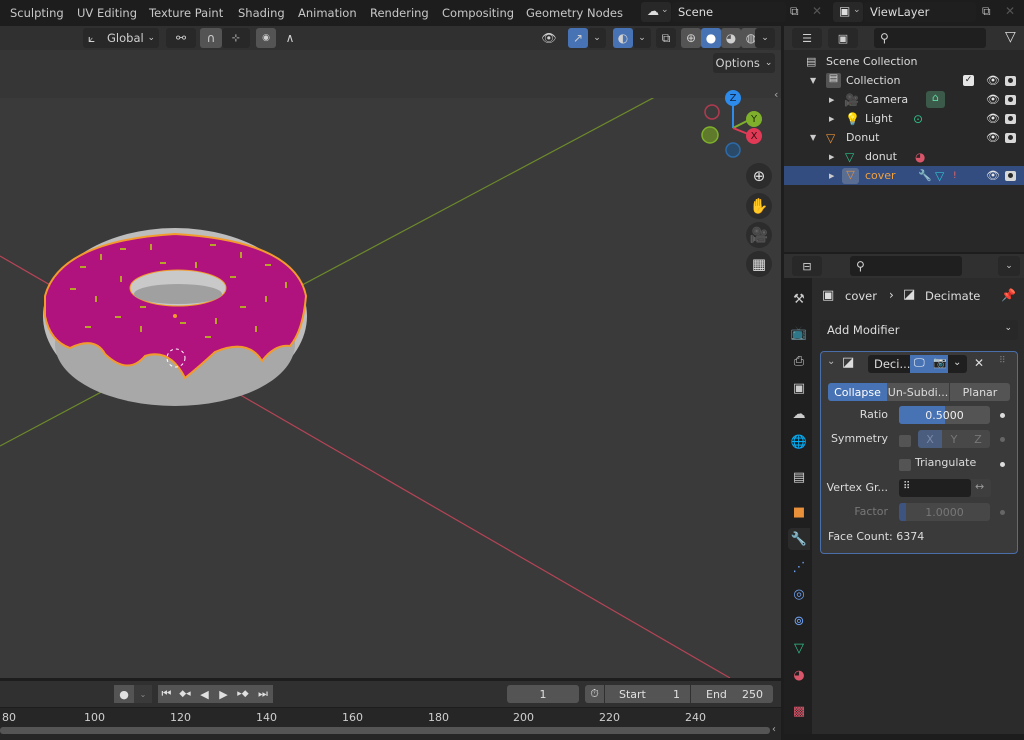 This screenshot has height=740, width=1024. What do you see at coordinates (920, 12) in the screenshot?
I see `view-layer-name-field: ViewLayer` at bounding box center [920, 12].